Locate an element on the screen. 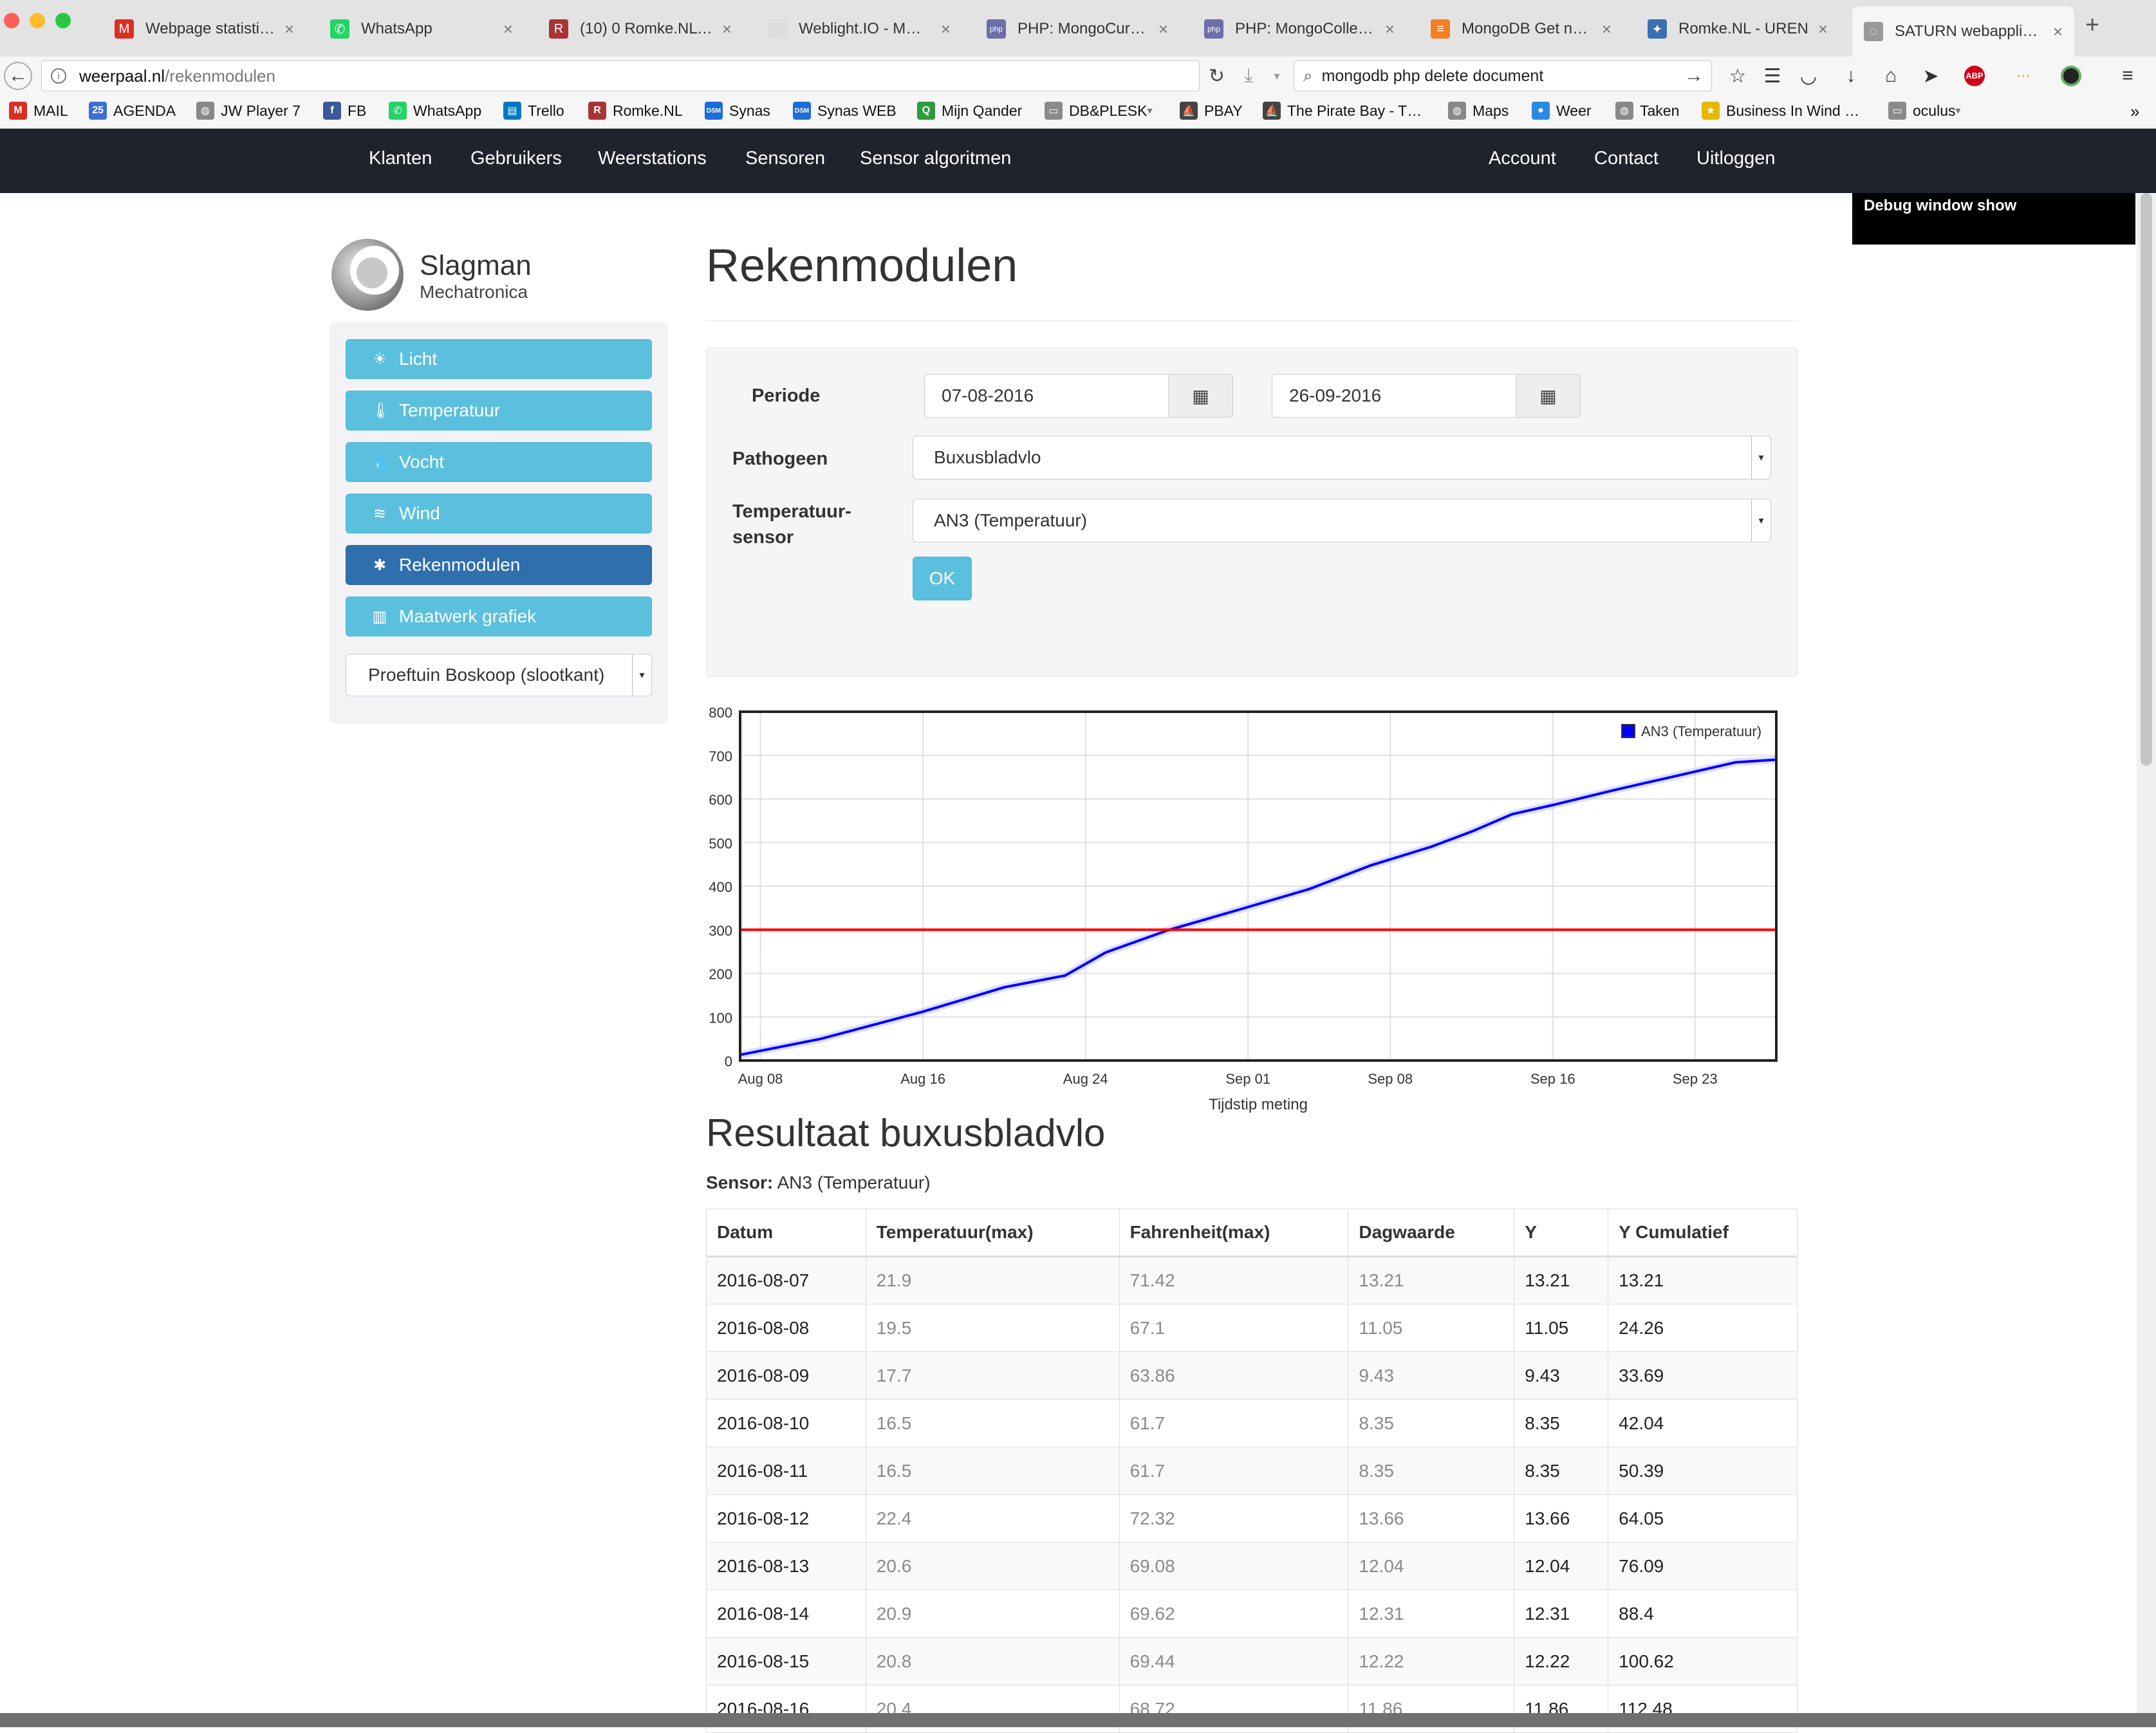  download-icon: ⤓ is located at coordinates (1248, 76).